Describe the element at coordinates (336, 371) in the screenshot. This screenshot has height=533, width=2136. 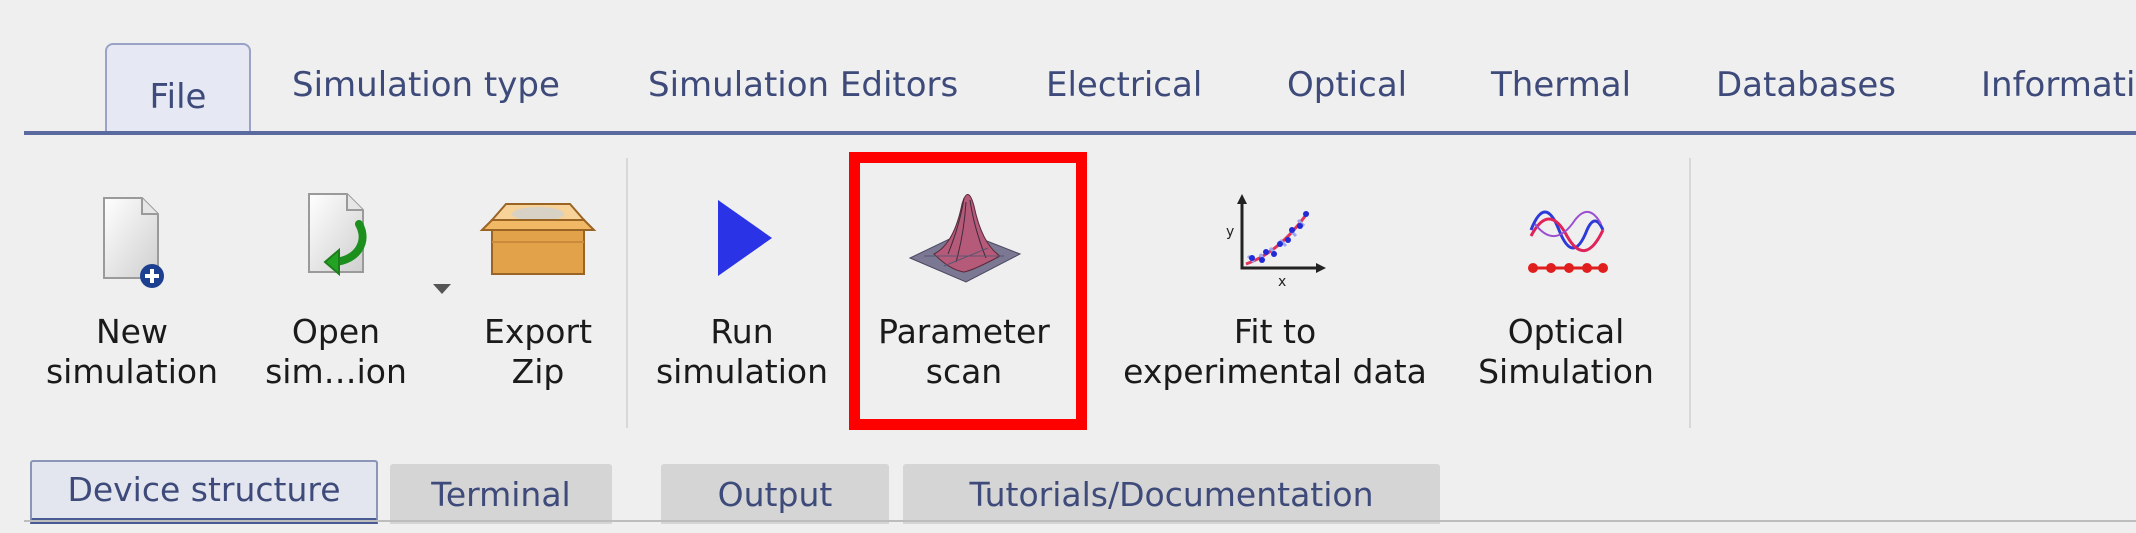
I see `open-simulation-label-2: sim…ion` at that location.